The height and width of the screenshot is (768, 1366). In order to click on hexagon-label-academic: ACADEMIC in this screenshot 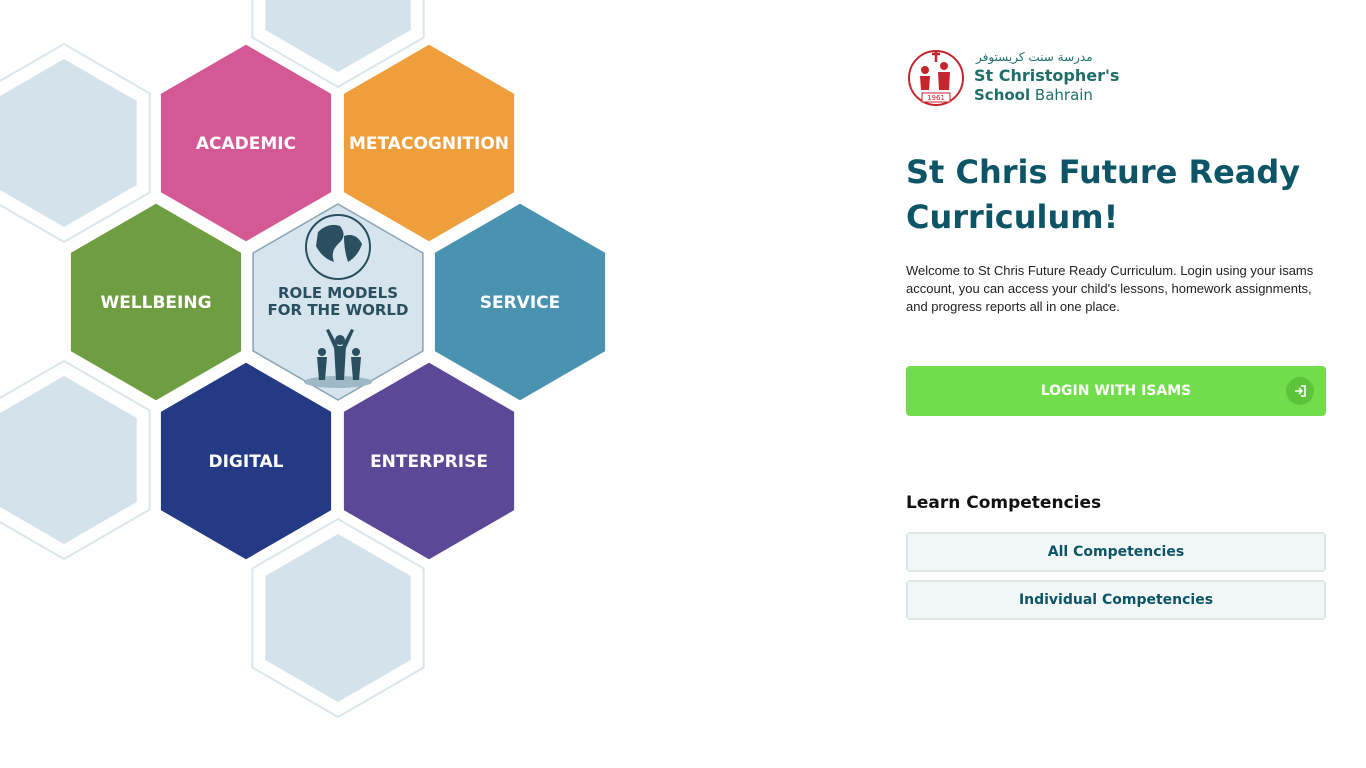, I will do `click(246, 144)`.